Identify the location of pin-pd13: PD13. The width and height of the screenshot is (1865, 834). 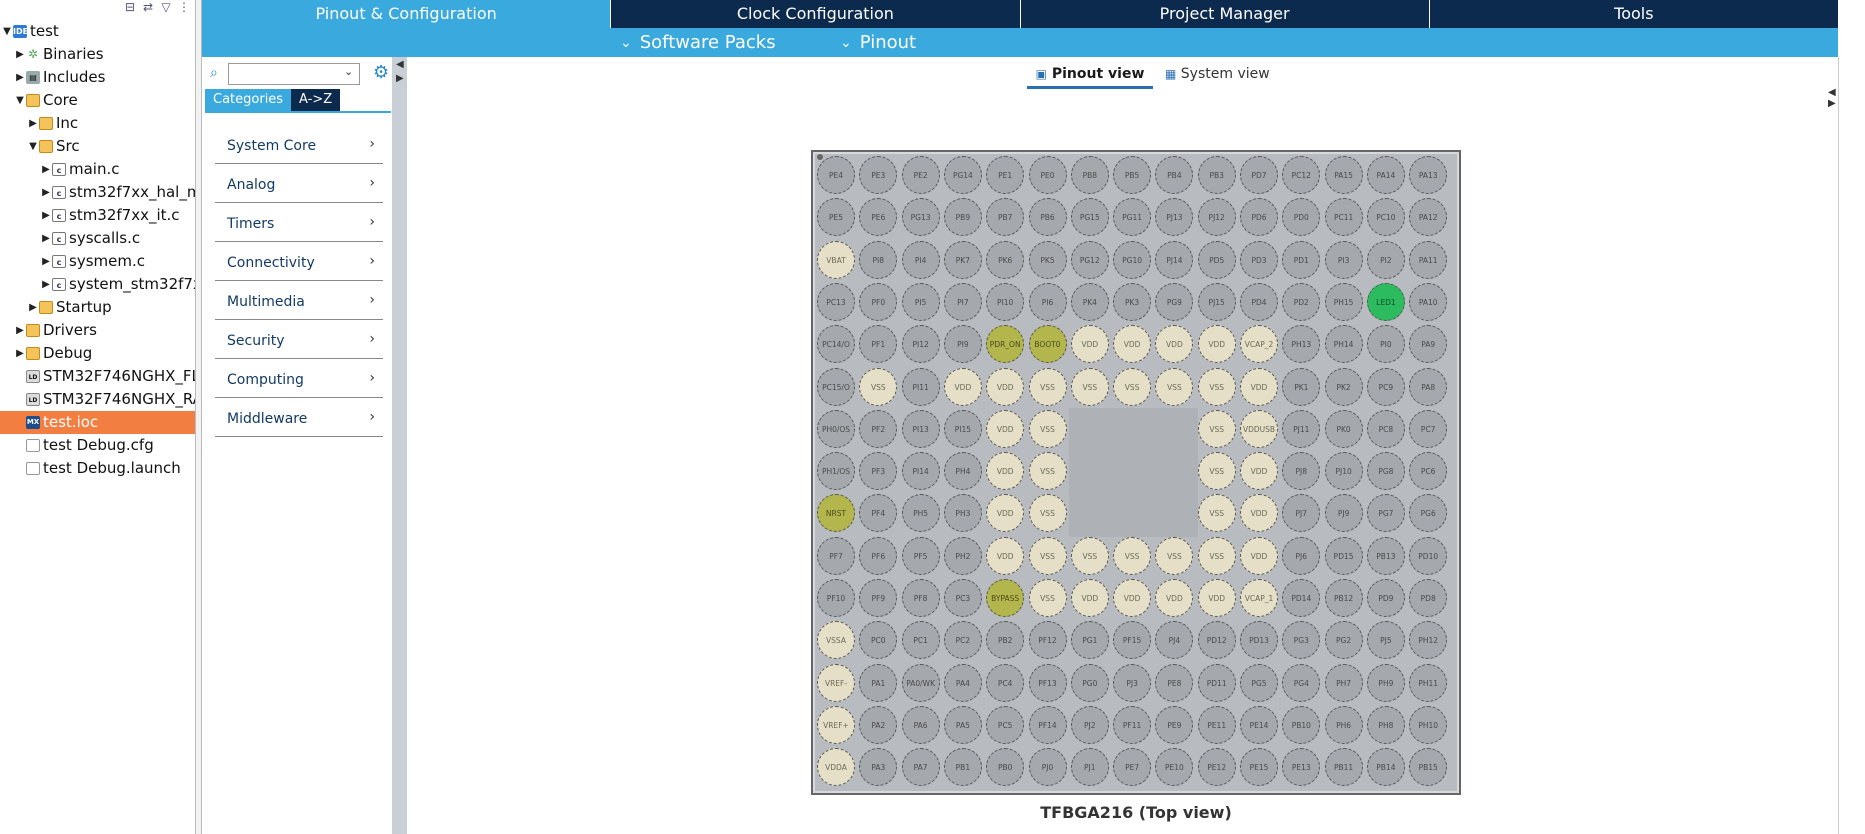
(1259, 640).